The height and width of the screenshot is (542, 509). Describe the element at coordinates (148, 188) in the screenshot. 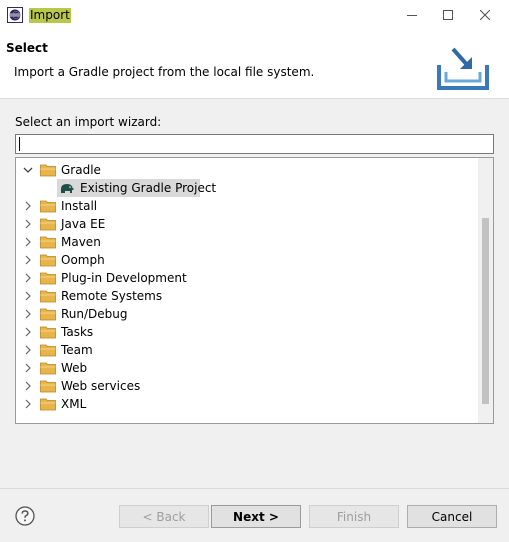

I see `tree-item-label: Existing Gradle Project` at that location.